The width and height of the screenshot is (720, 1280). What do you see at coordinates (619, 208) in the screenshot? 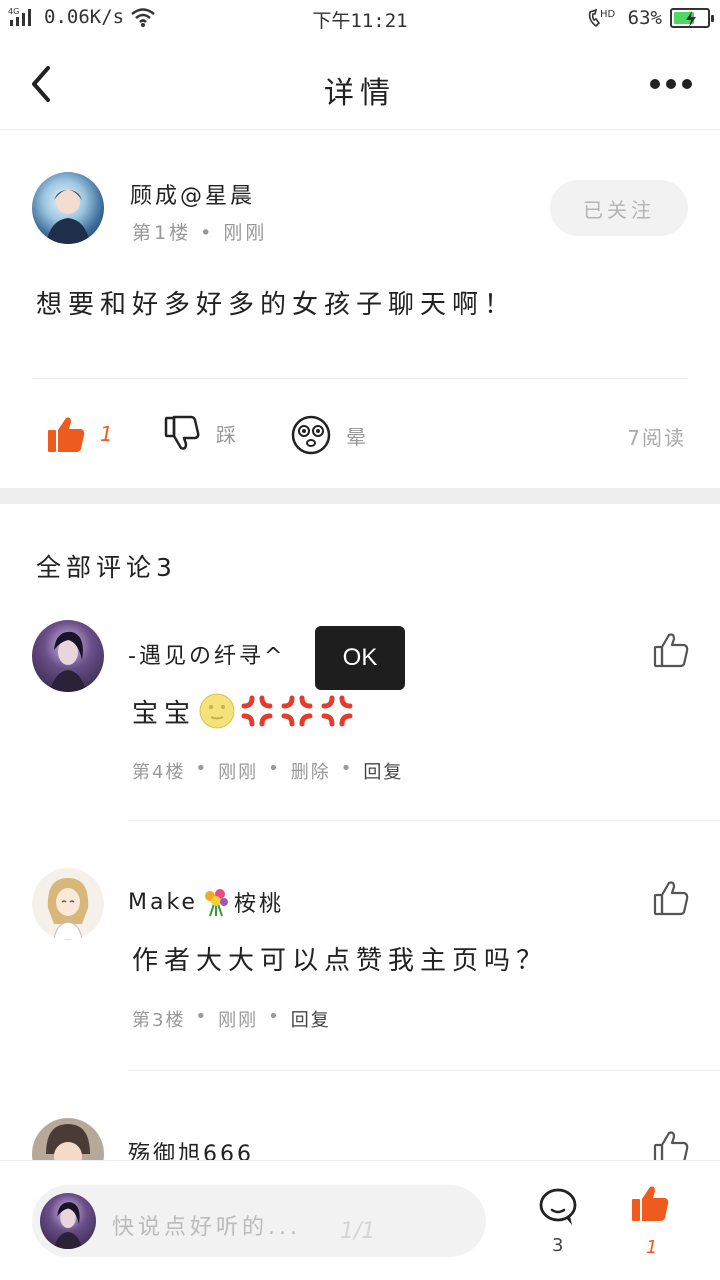
I see `follow-button: 已关注` at bounding box center [619, 208].